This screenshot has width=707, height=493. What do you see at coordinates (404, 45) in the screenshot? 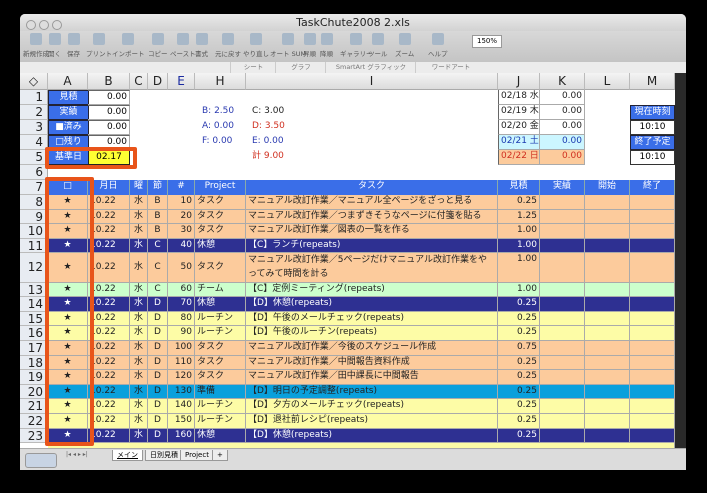
I see `toolbar-button: ズーム` at bounding box center [404, 45].